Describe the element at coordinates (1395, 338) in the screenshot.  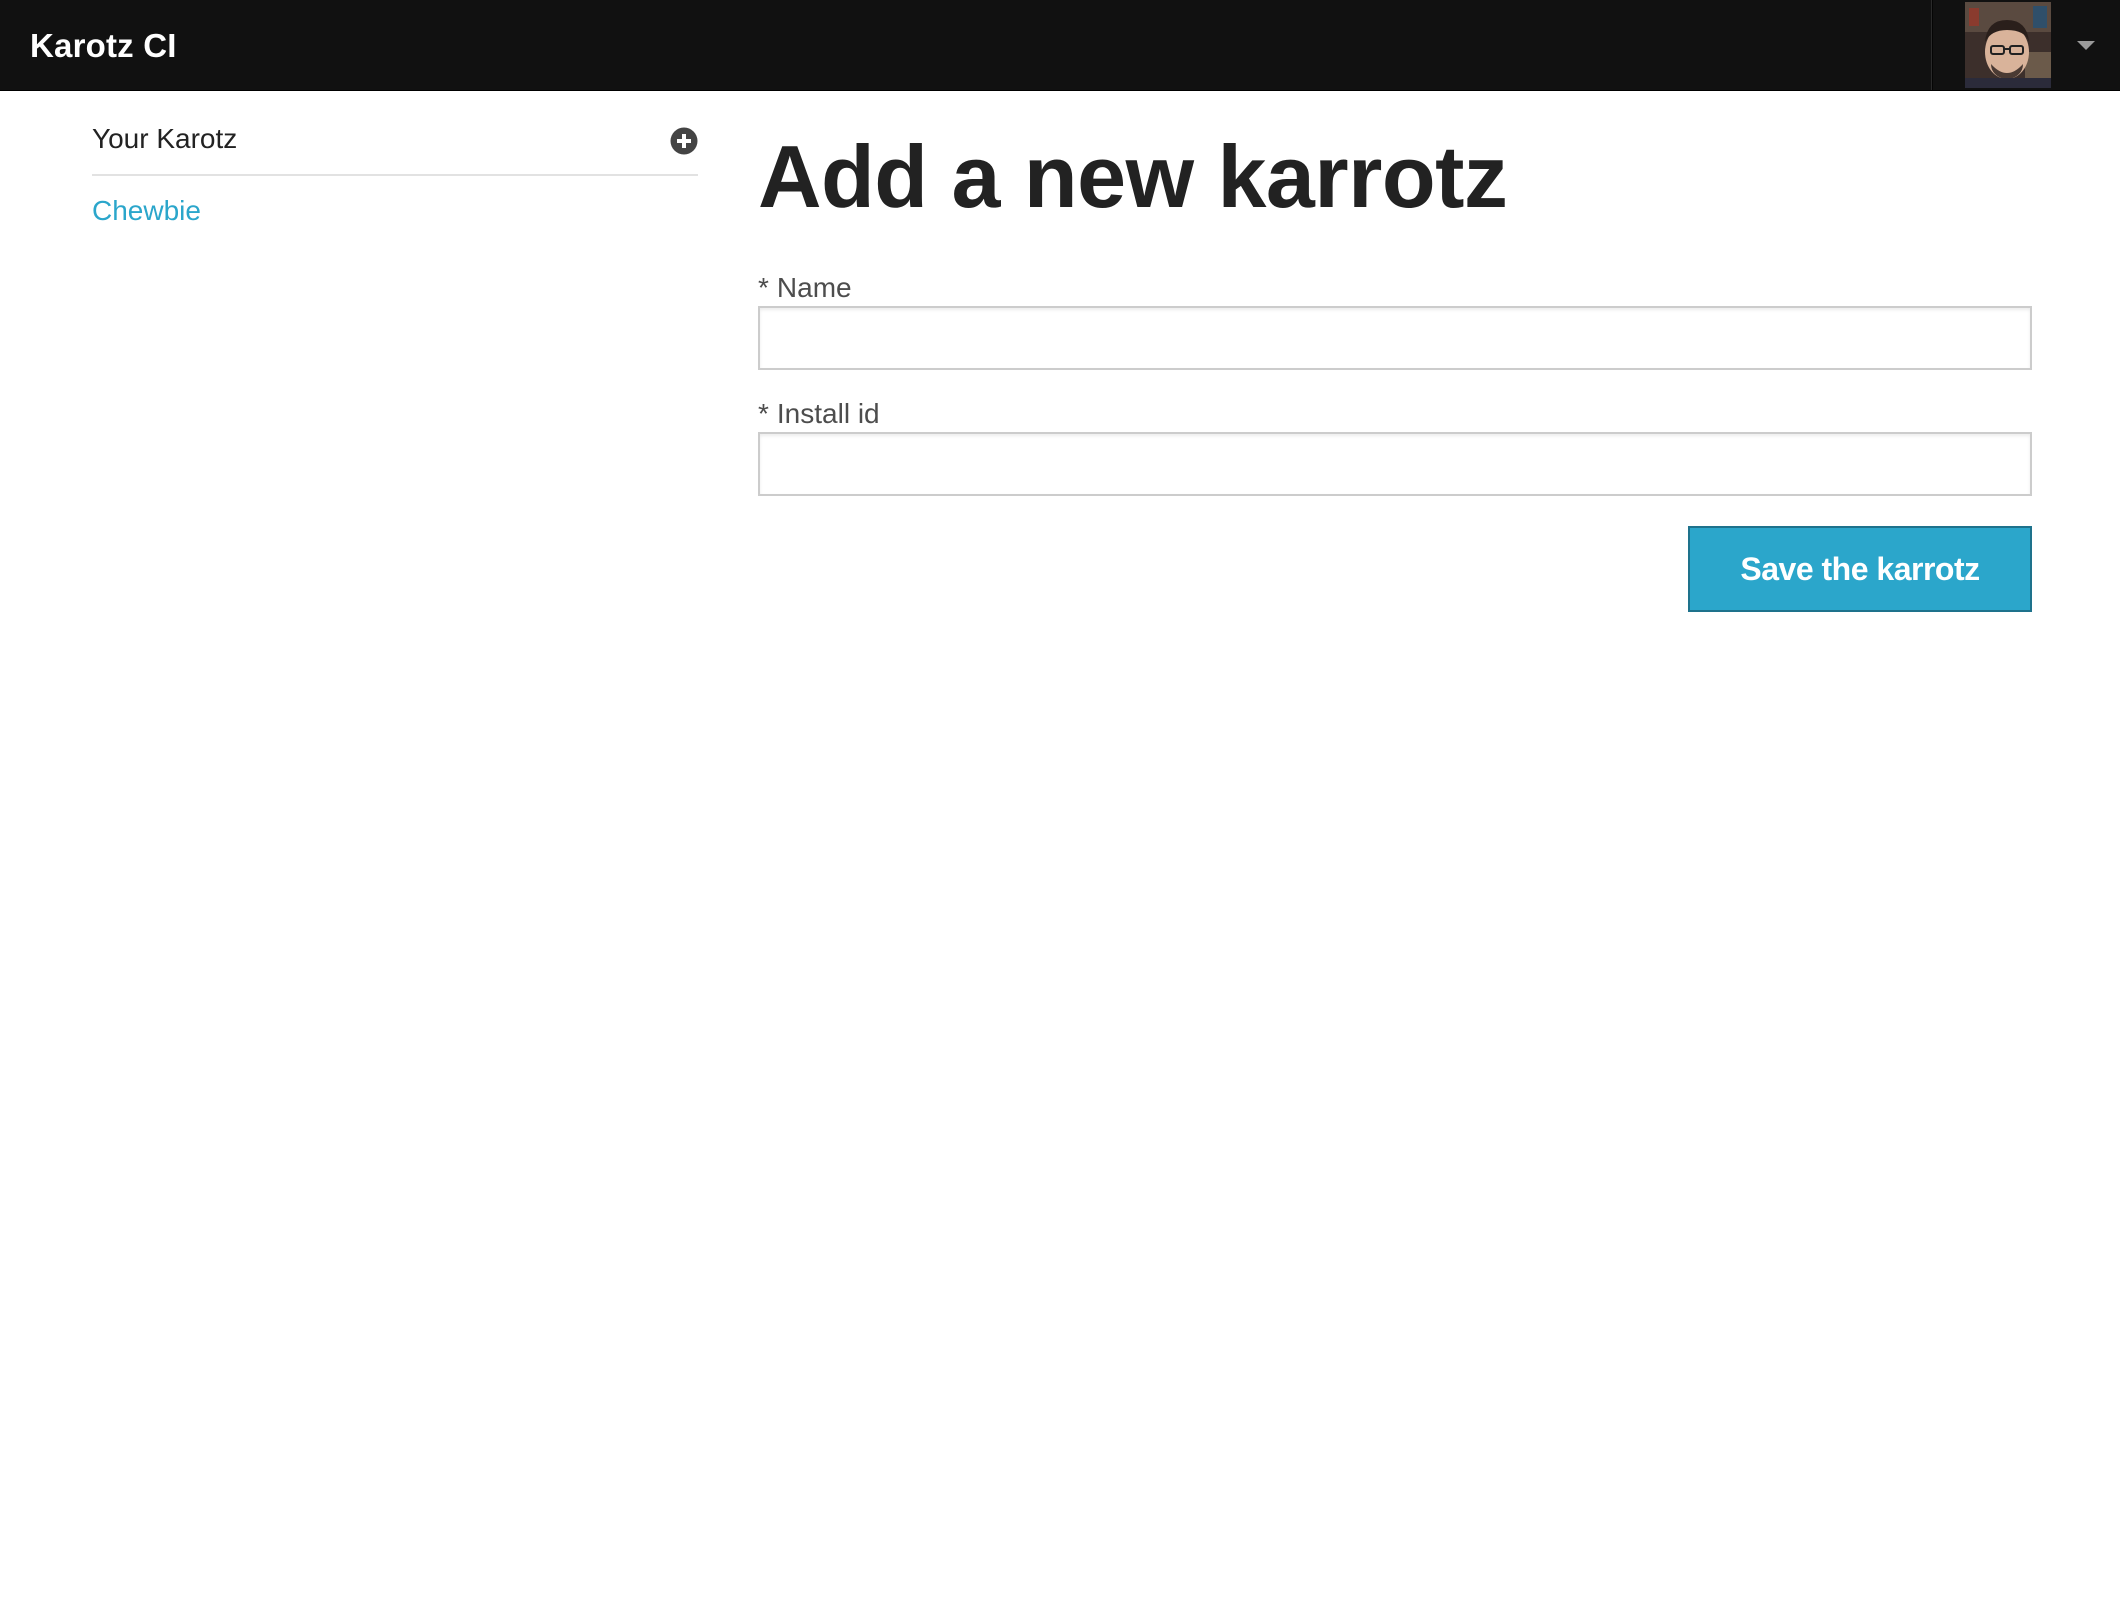
I see `name-field` at that location.